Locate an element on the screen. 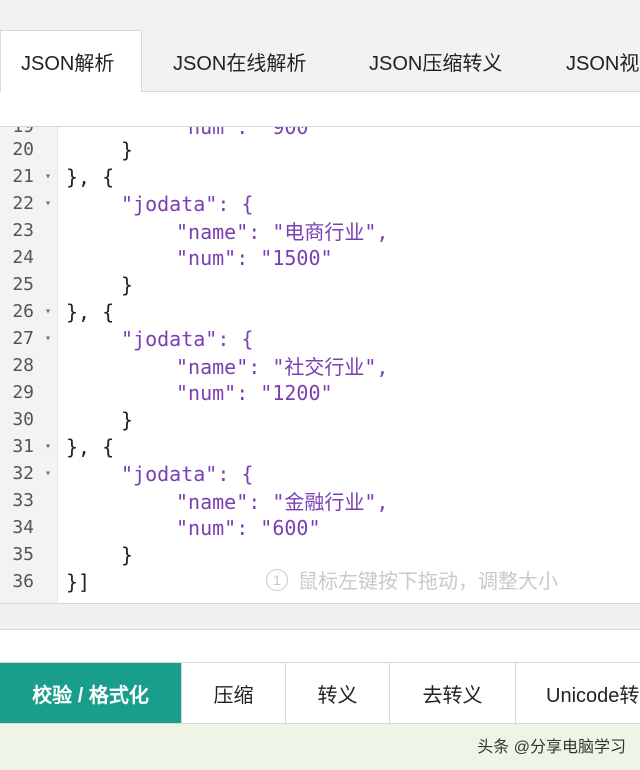  gutter-line-29: 29 is located at coordinates (29, 392).